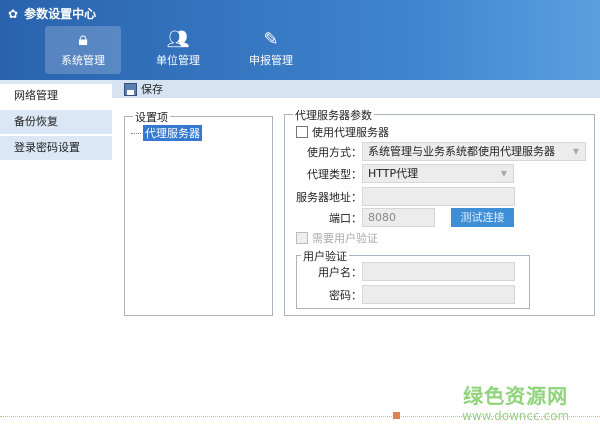 Image resolution: width=600 pixels, height=434 pixels. Describe the element at coordinates (172, 133) in the screenshot. I see `tree-item-proxy-server: 代理服务器` at that location.